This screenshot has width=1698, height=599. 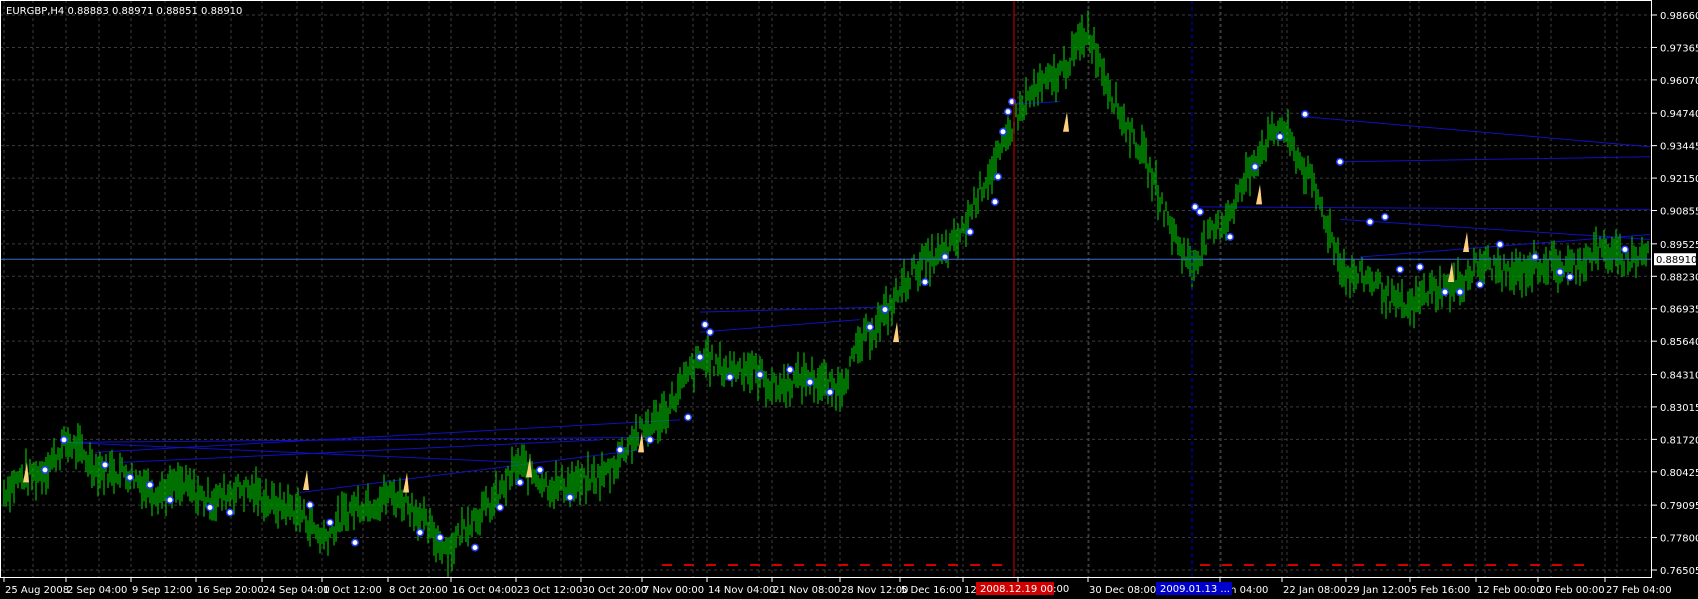 What do you see at coordinates (1679, 114) in the screenshot?
I see `price-tick-label: 0.94740` at bounding box center [1679, 114].